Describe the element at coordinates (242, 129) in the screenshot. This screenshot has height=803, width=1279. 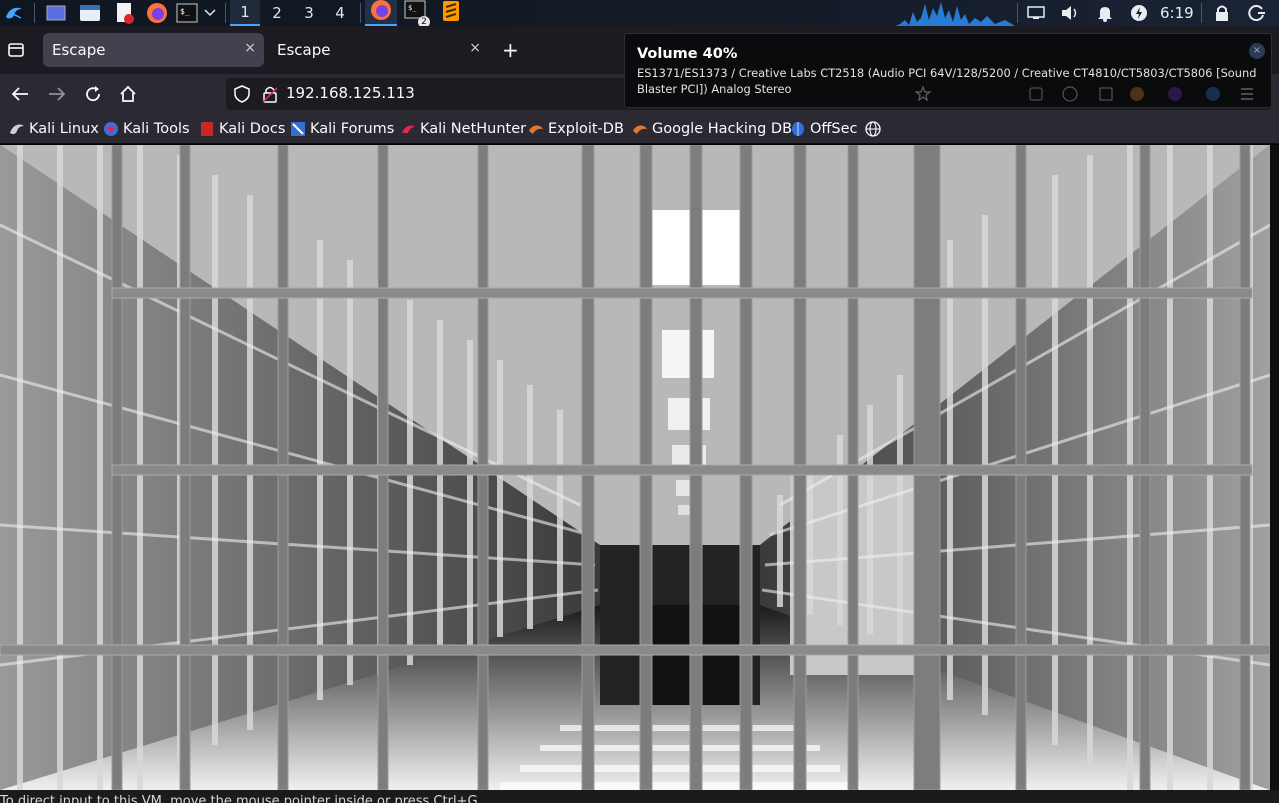
I see `bookmark-kali-docs: Kali Docs` at that location.